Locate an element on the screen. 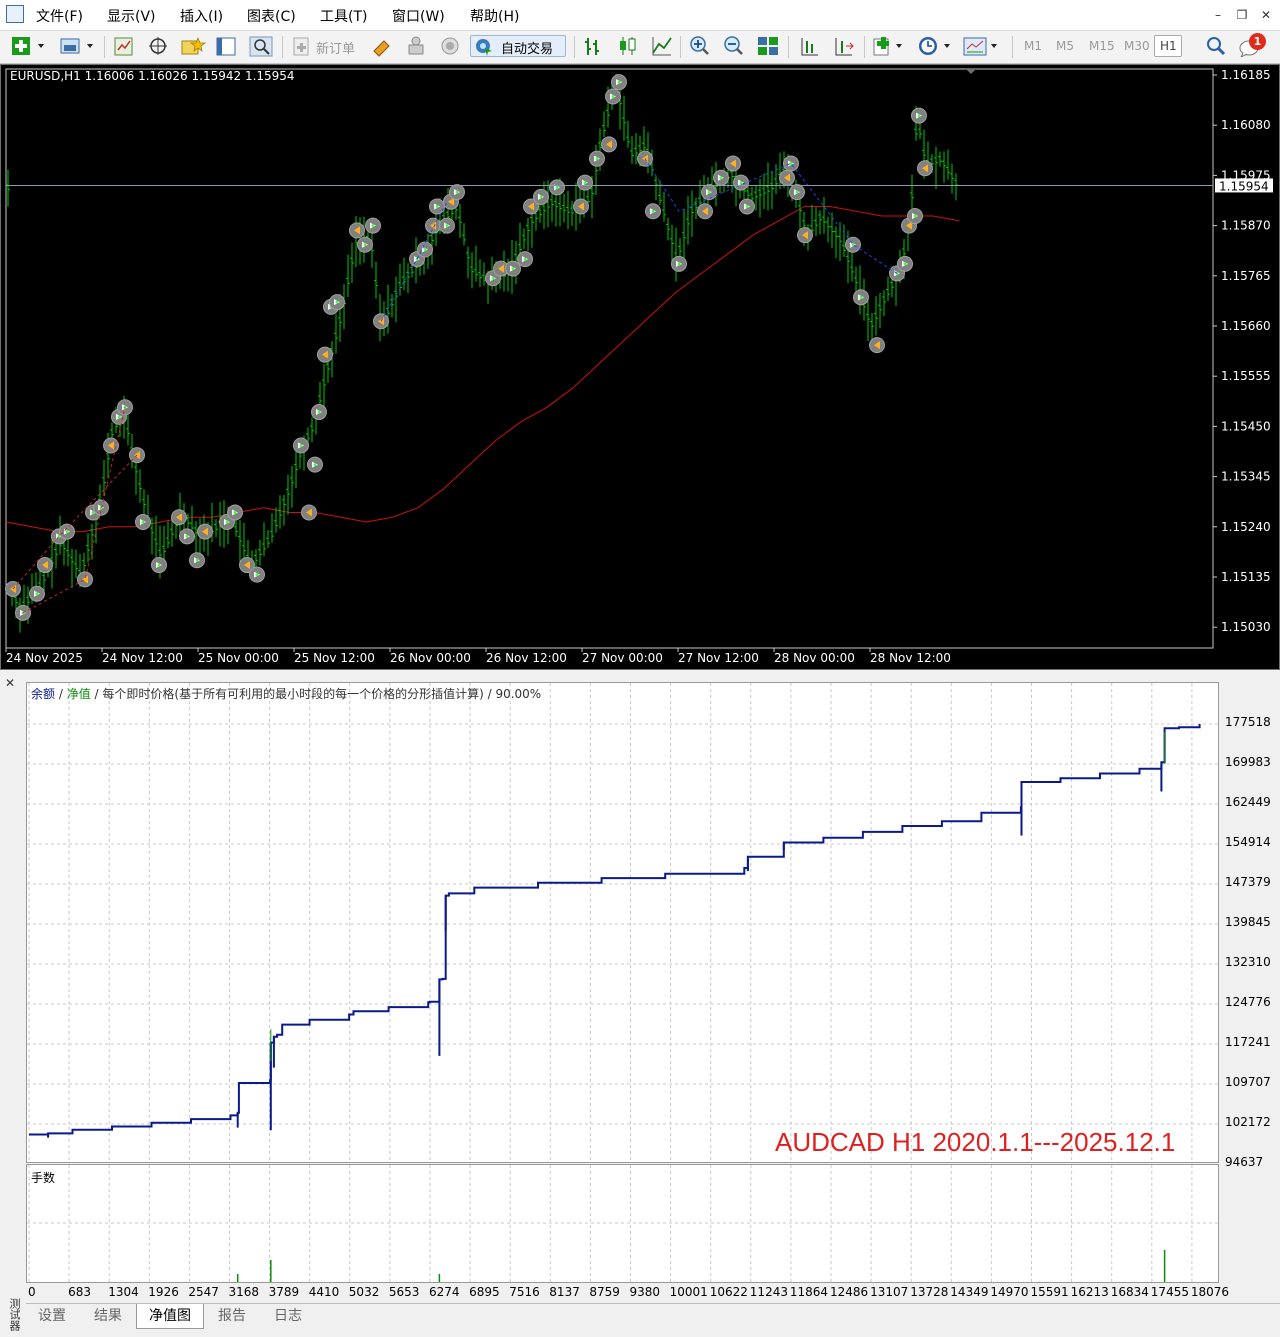  menu-insert: 插入(I) is located at coordinates (201, 16).